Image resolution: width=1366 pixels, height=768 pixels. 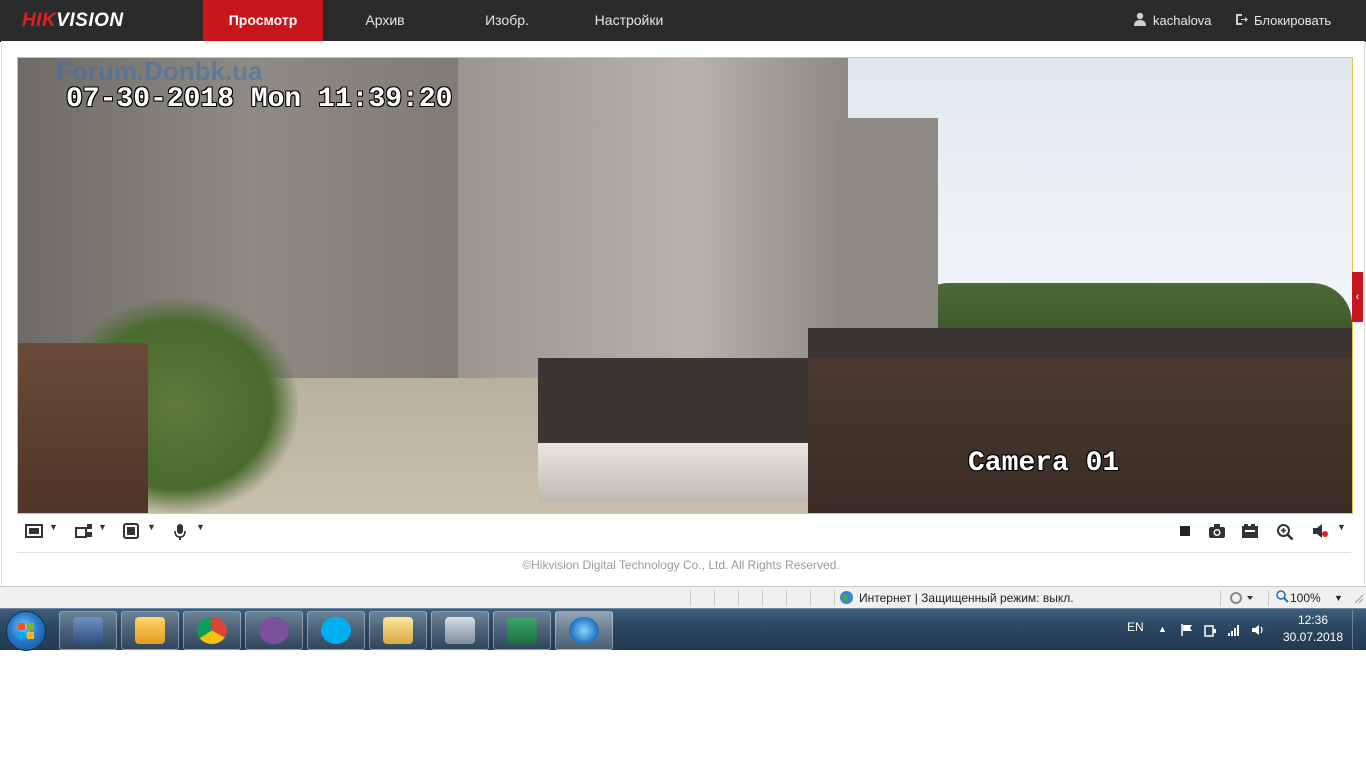 I want to click on zoom-icon, so click(x=1282, y=598).